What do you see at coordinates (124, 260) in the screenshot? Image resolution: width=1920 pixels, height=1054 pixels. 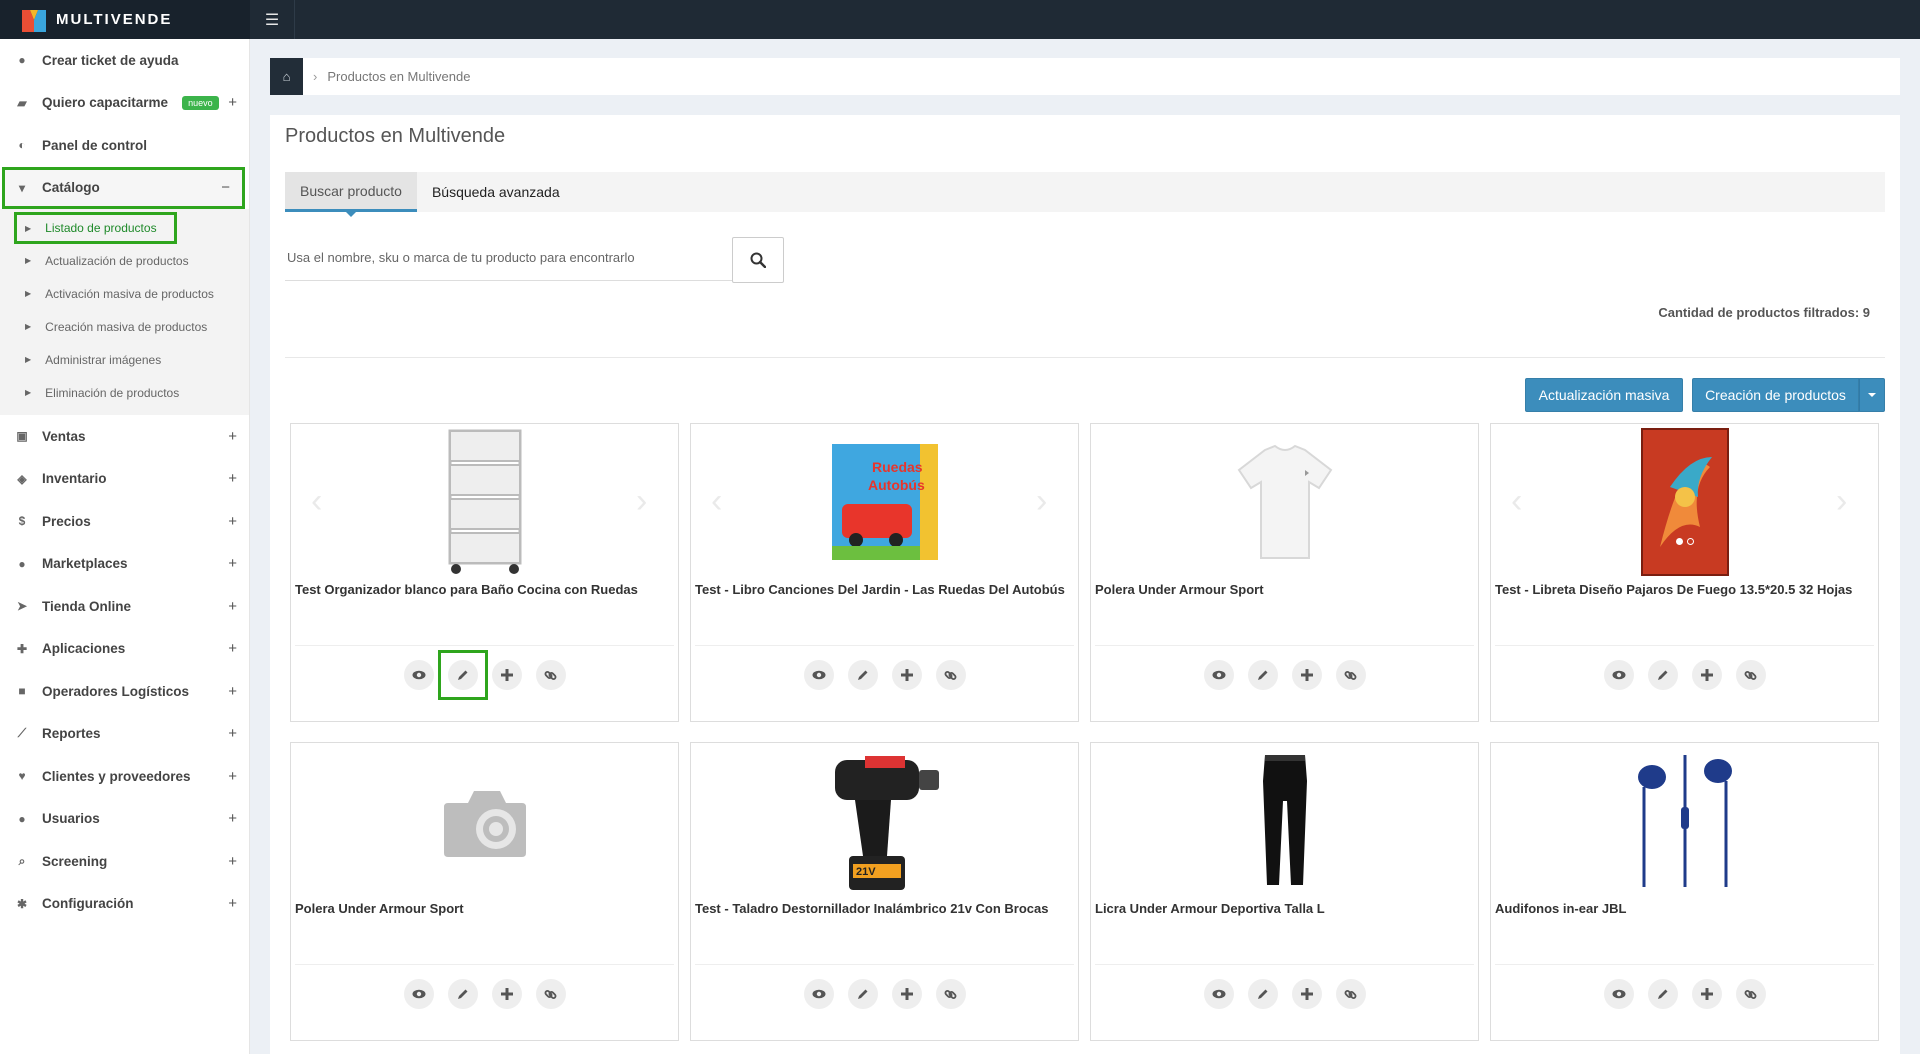 I see `sidebar-subitem-actualizacion: ▶ Actualización de productos` at bounding box center [124, 260].